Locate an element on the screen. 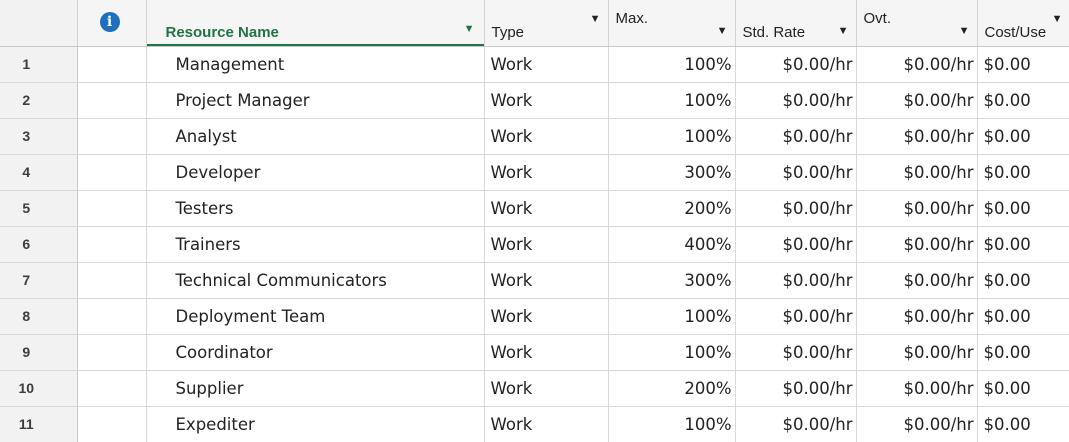  resource-name-cell: Deployment Team is located at coordinates (315, 316).